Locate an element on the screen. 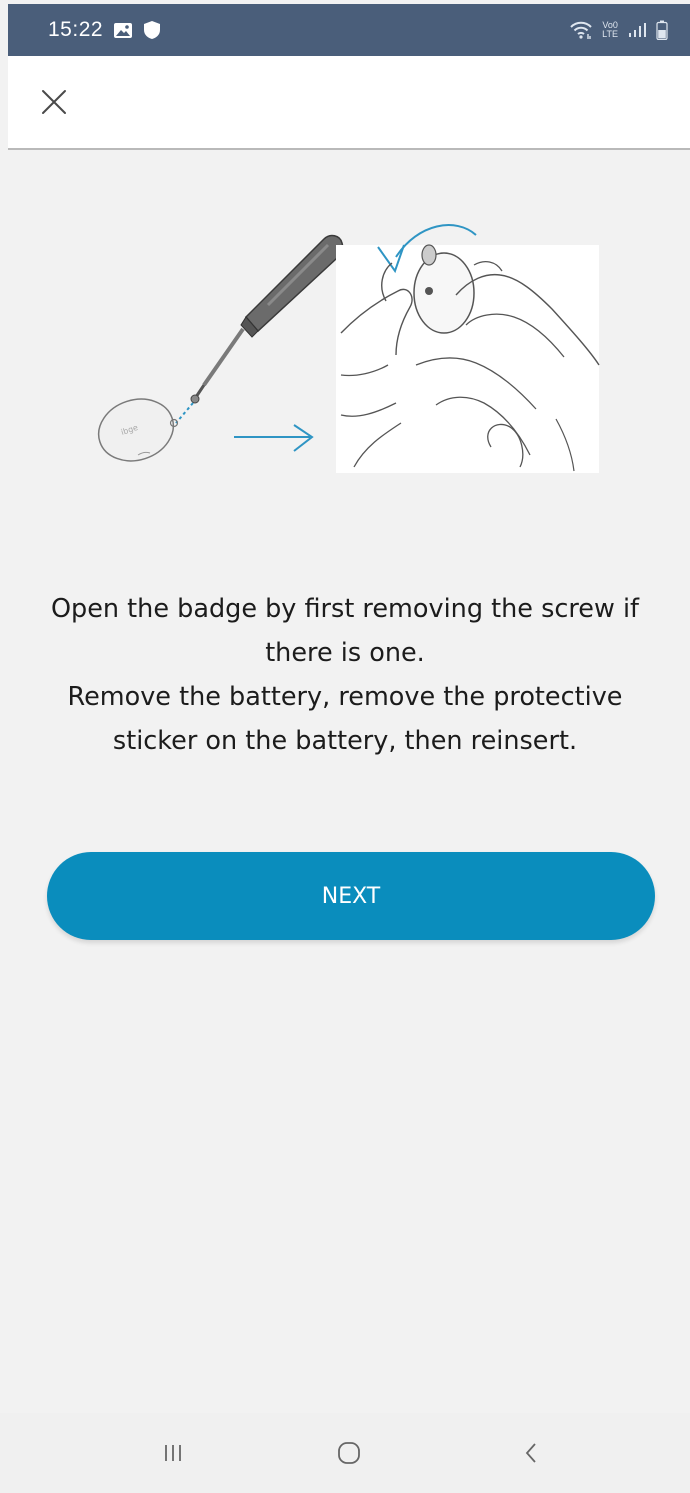 The width and height of the screenshot is (690, 1493). home-icon is located at coordinates (349, 1455).